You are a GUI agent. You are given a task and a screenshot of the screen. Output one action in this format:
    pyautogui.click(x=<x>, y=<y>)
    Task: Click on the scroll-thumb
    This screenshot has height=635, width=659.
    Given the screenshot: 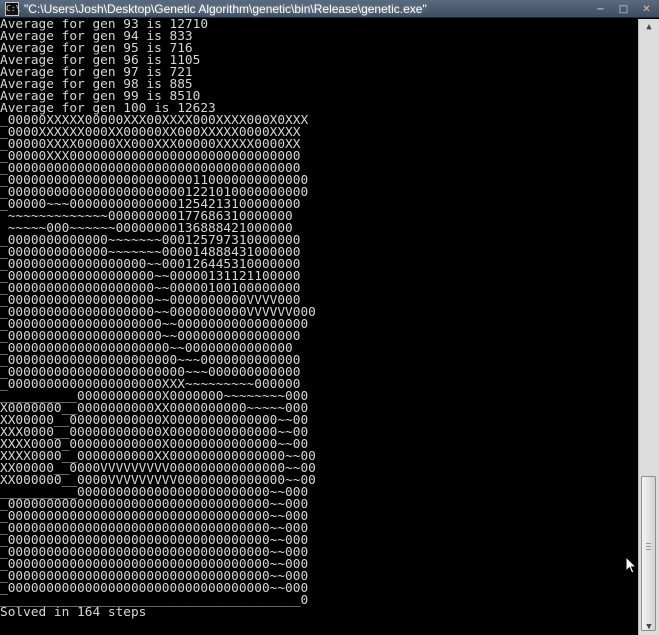 What is the action you would take?
    pyautogui.click(x=648, y=553)
    